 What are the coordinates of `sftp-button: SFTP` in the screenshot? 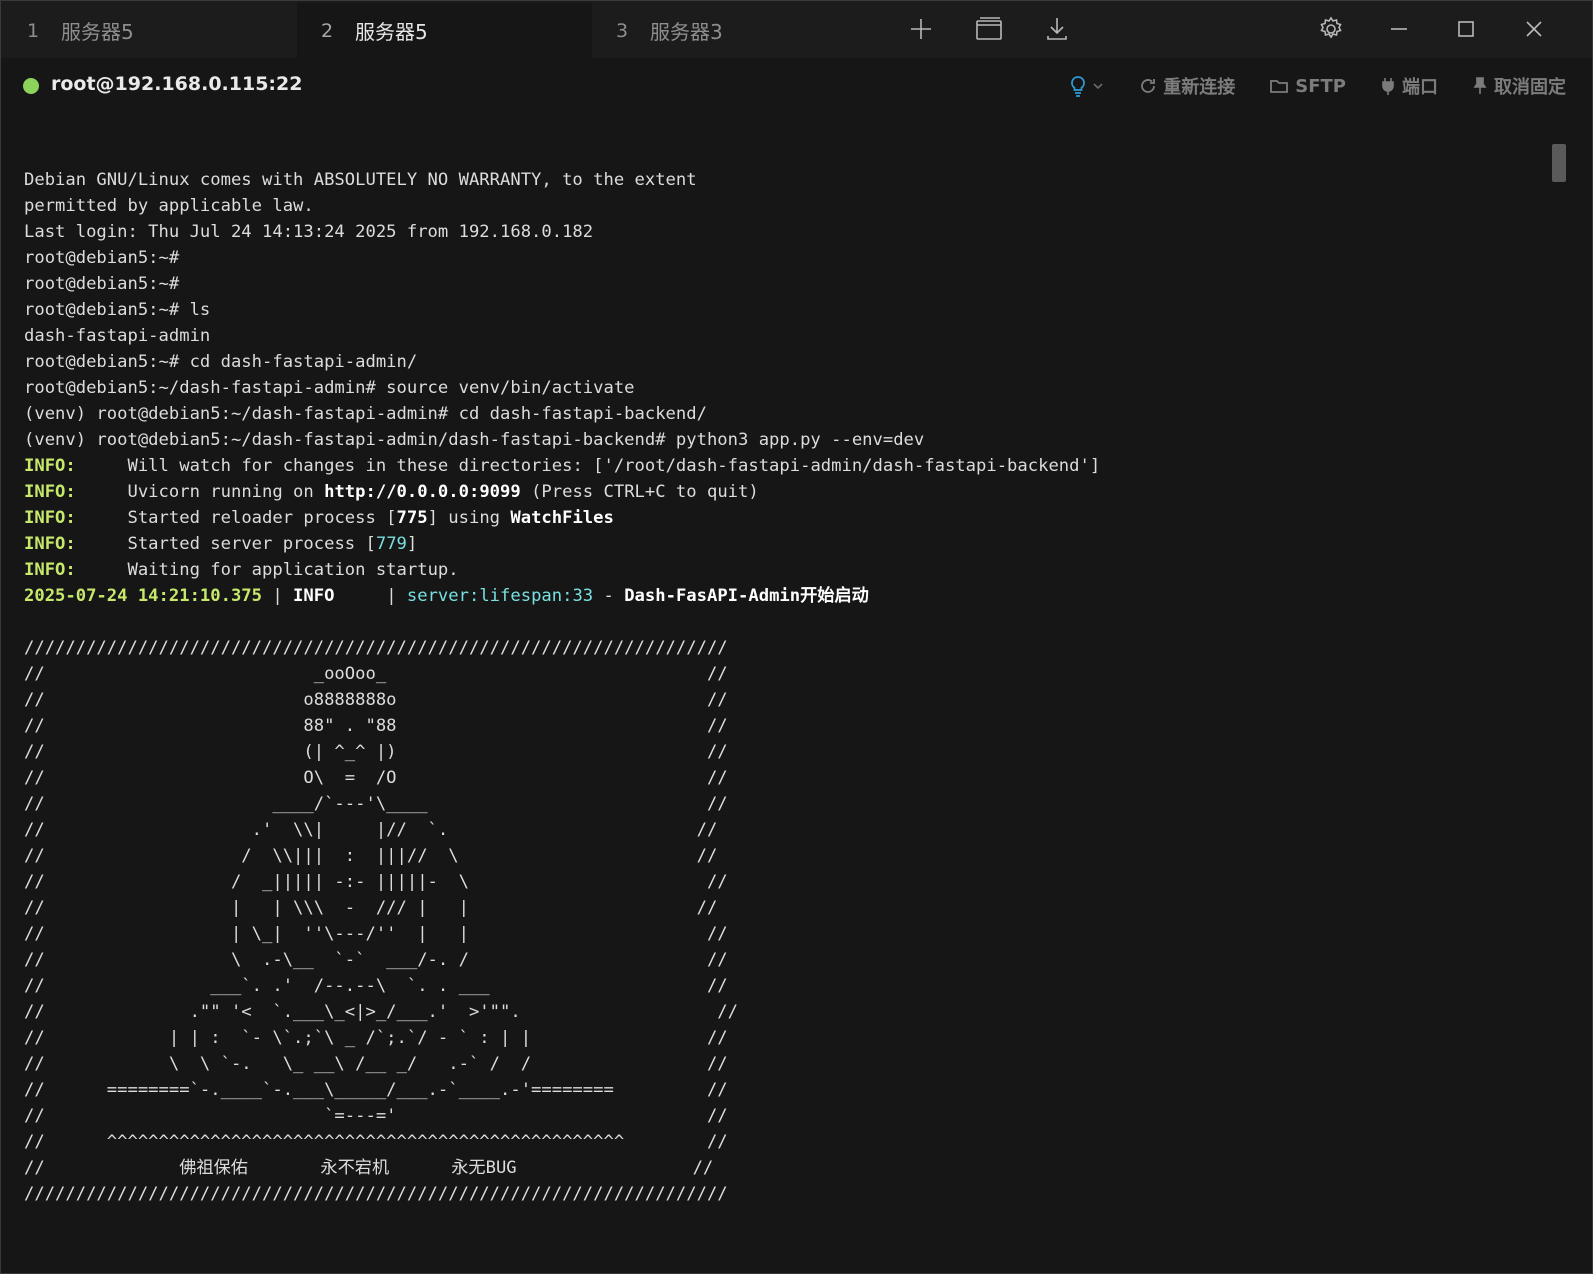 It's located at (1307, 86).